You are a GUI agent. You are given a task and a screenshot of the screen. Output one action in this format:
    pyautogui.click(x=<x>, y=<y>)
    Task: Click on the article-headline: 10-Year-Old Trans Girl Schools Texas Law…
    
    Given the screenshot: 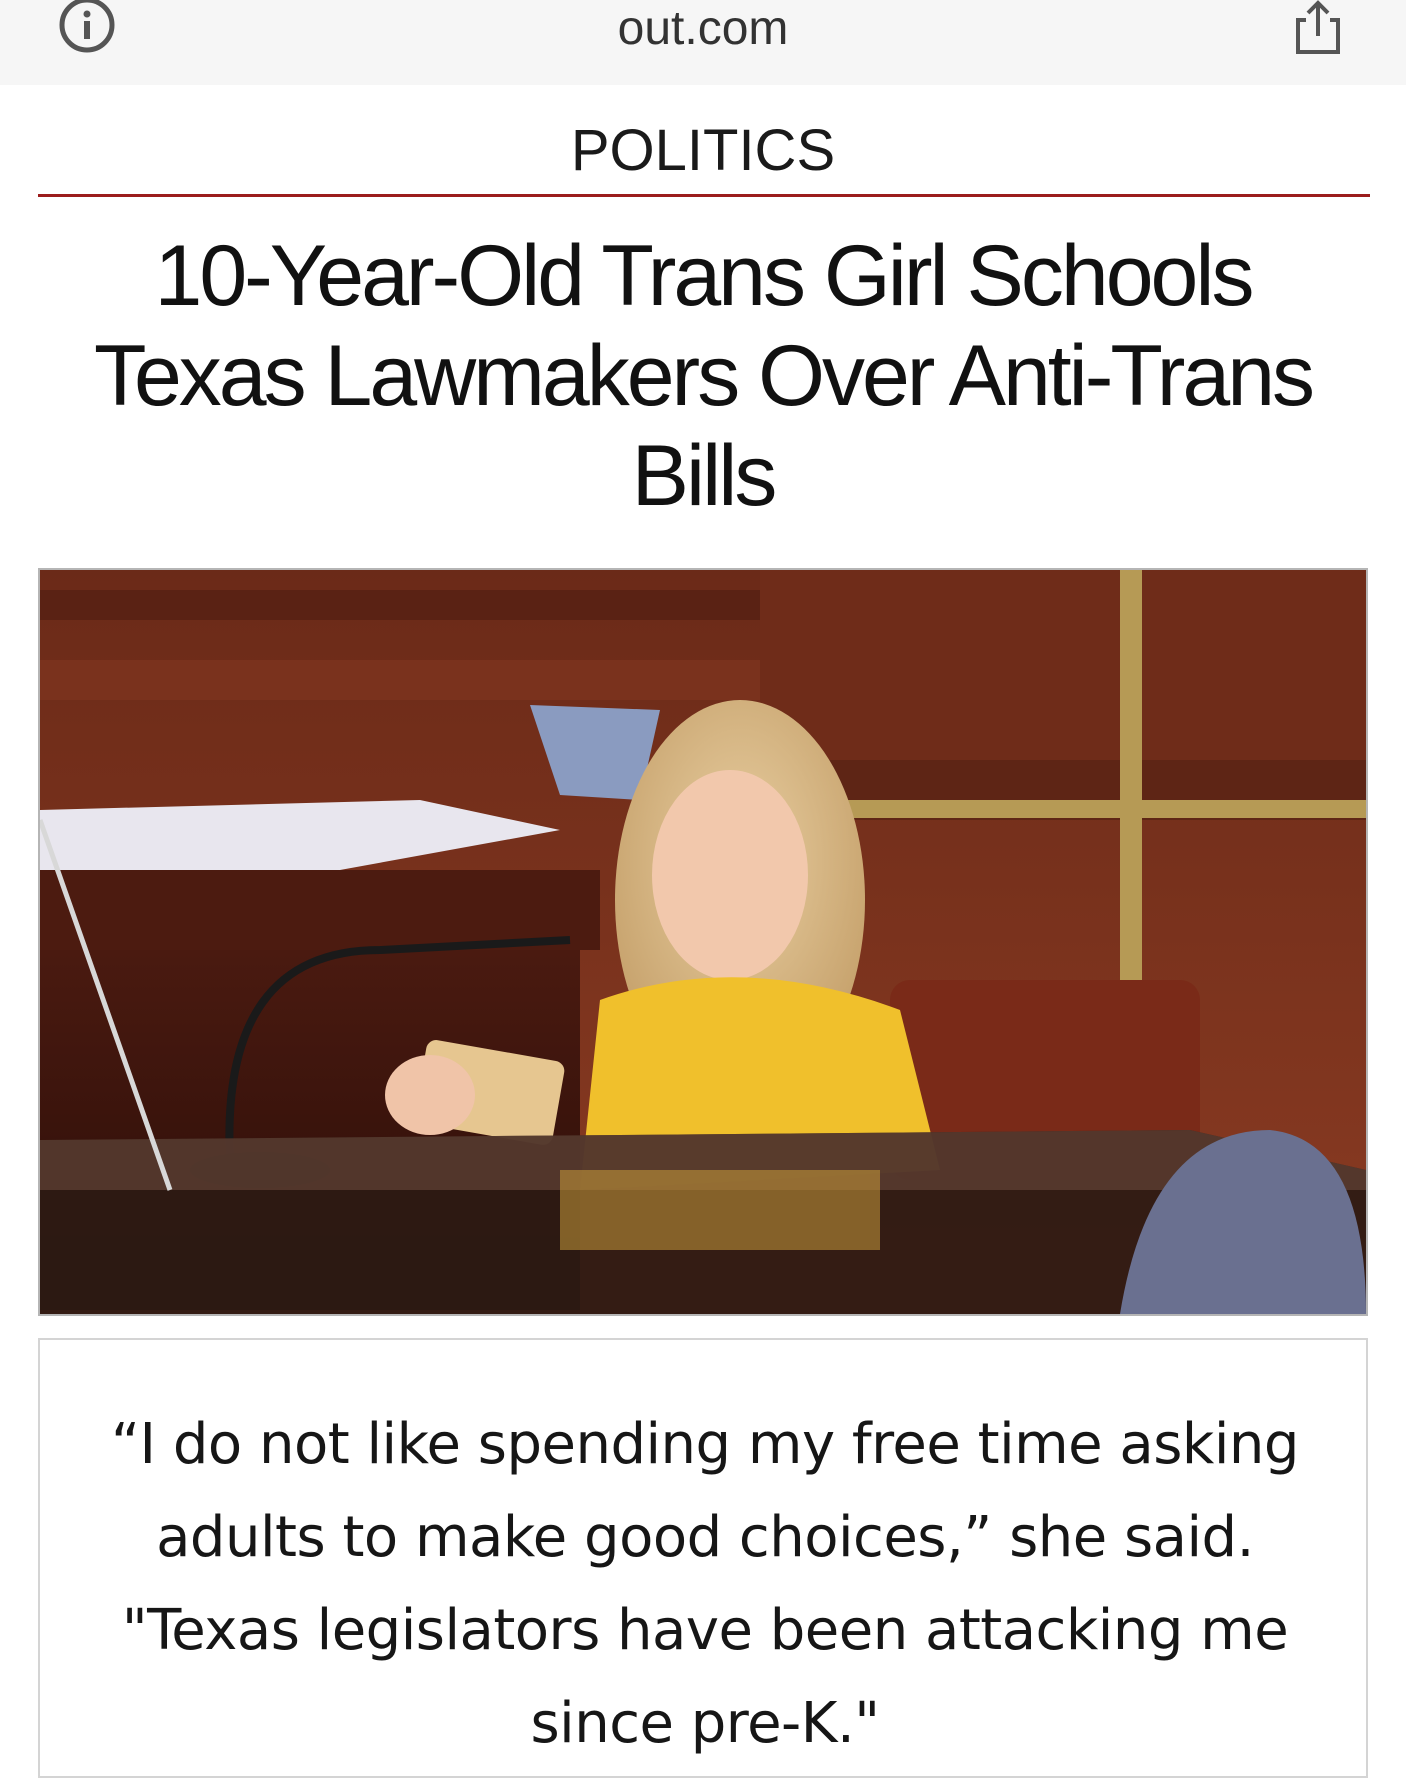 What is the action you would take?
    pyautogui.click(x=704, y=376)
    